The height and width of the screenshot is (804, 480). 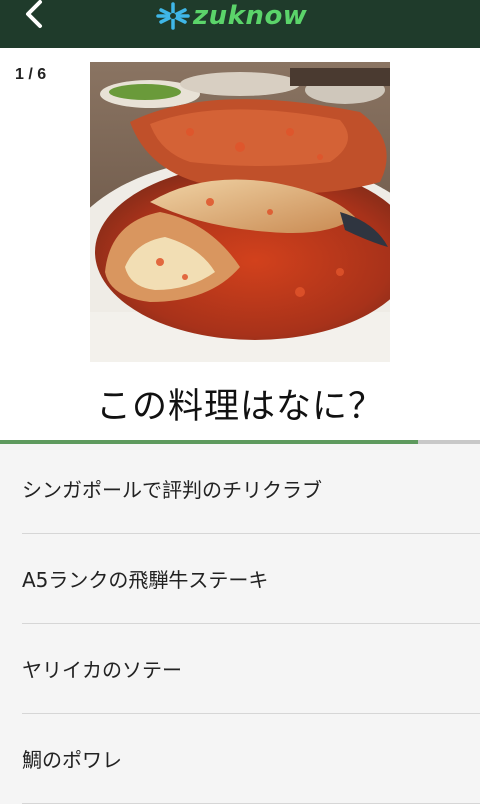 I want to click on top-bar: zuknow, so click(x=240, y=24).